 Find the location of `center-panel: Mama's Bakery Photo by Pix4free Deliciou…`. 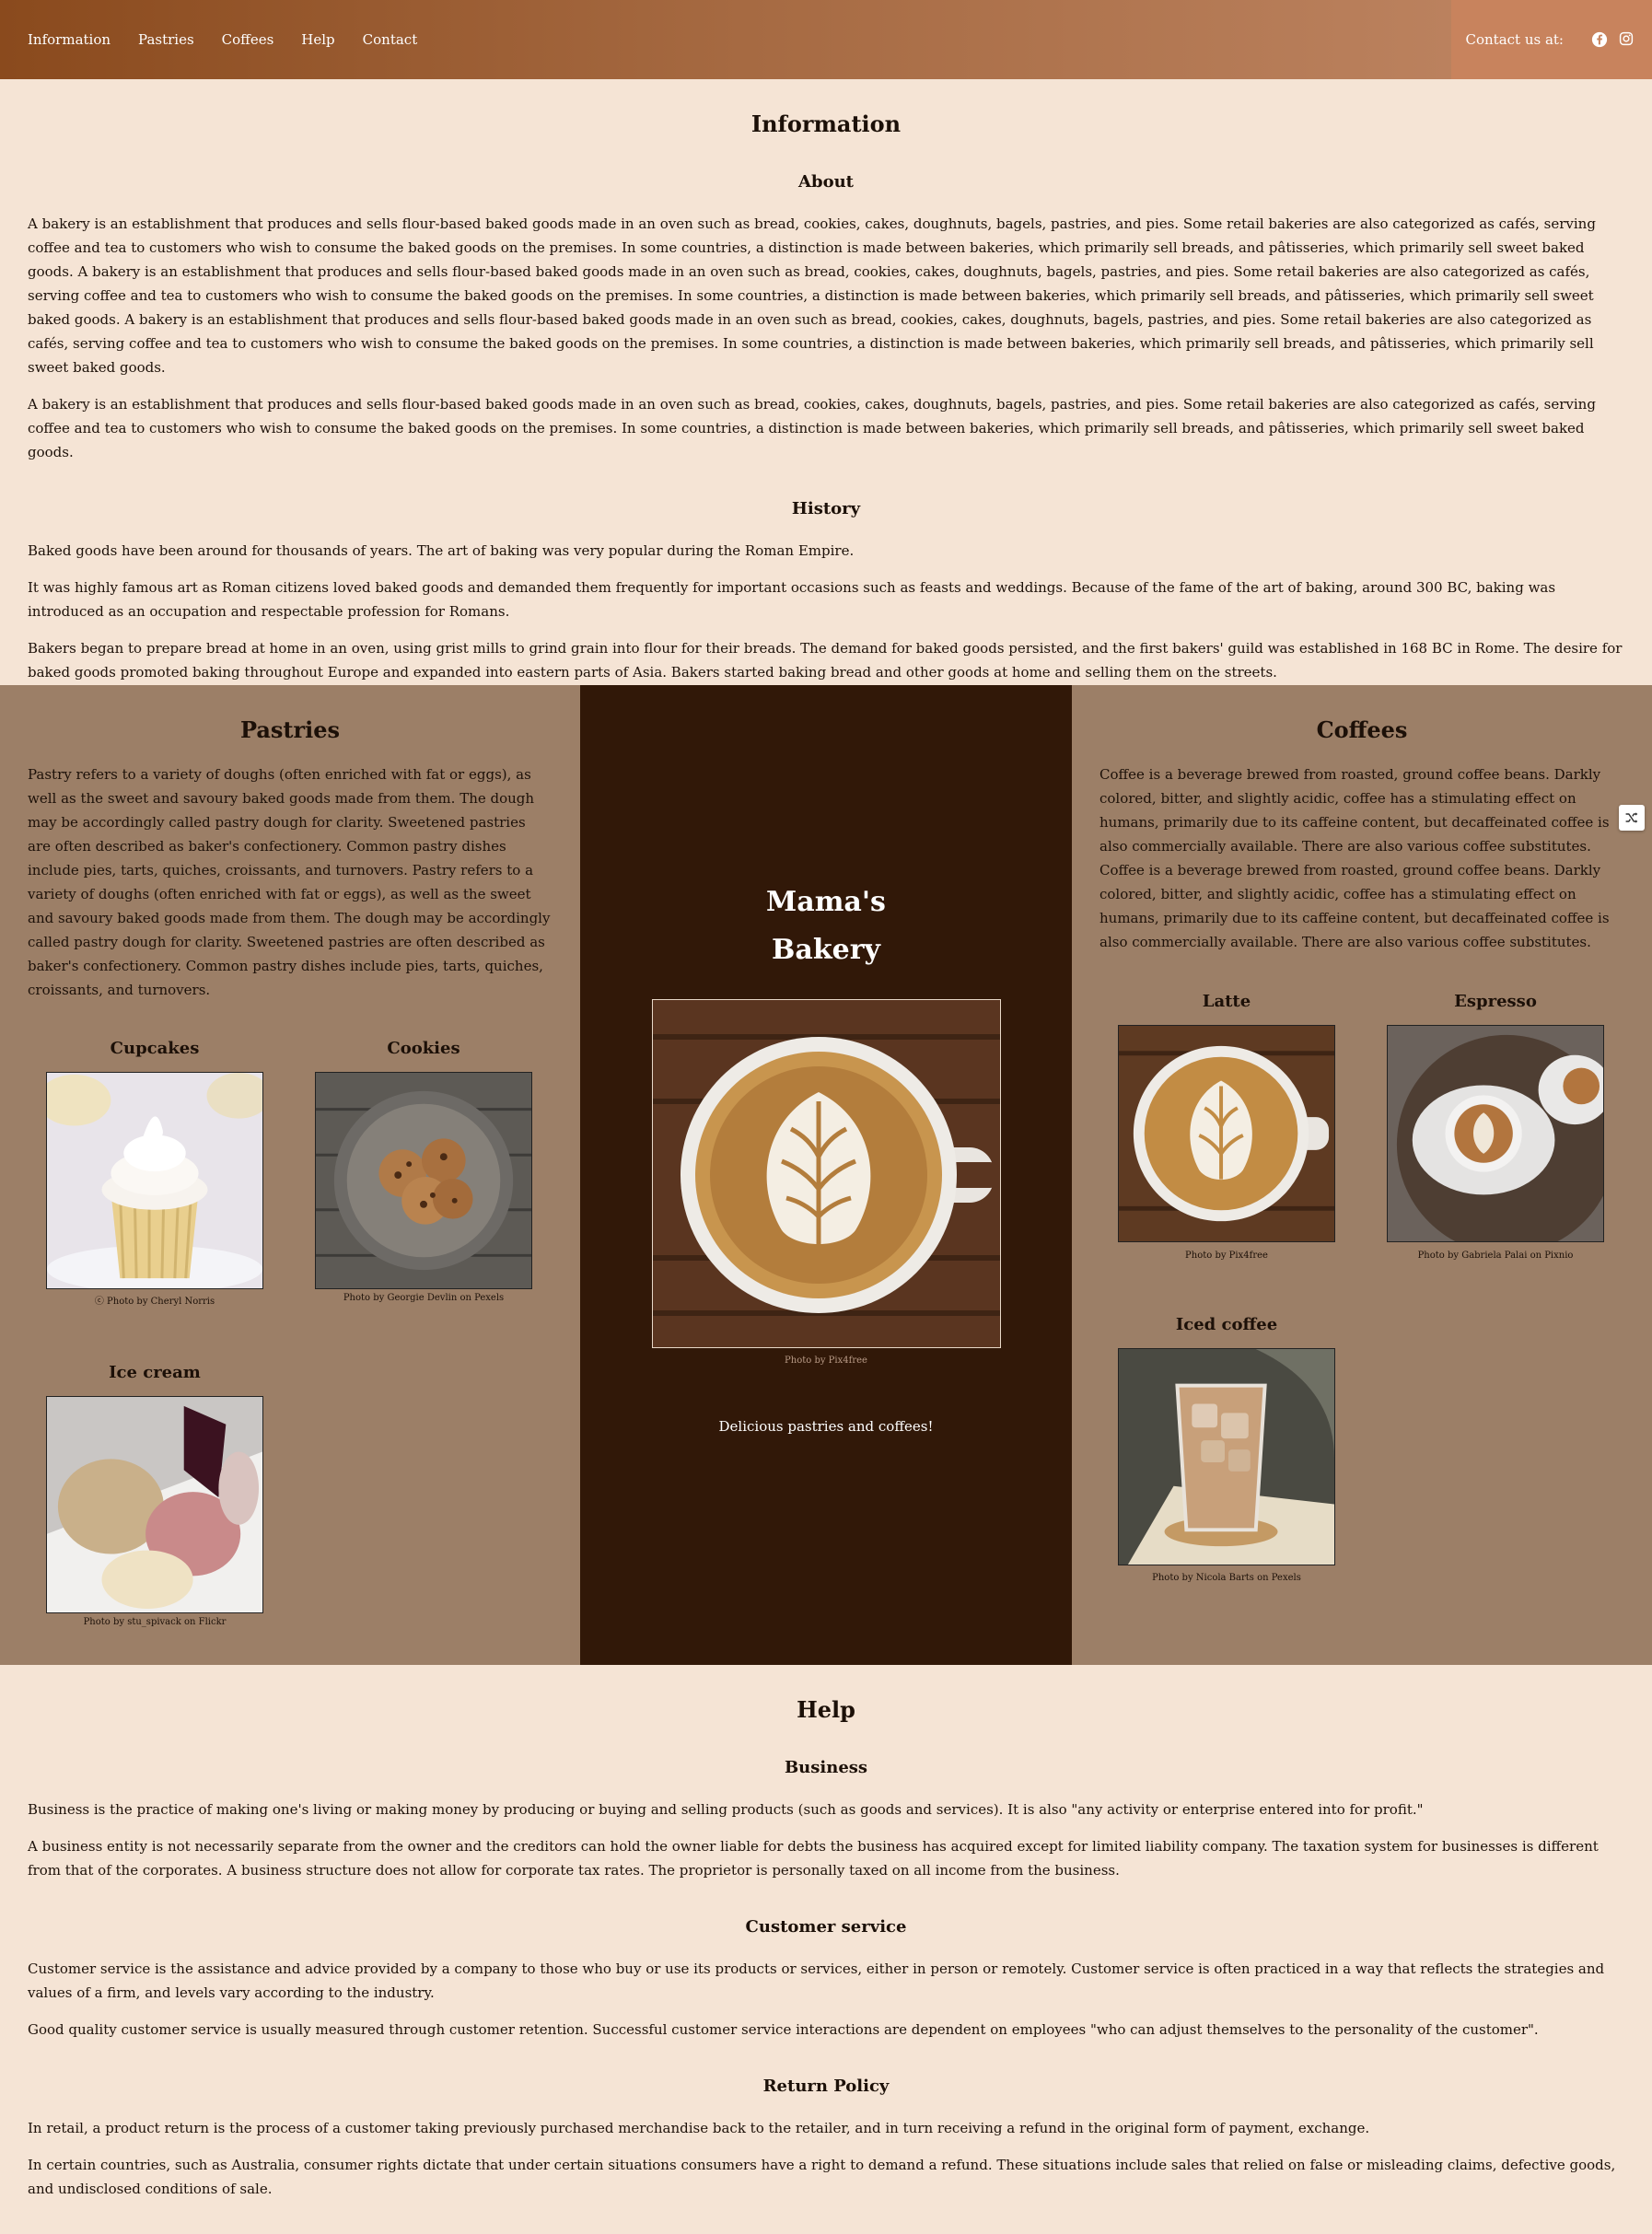

center-panel: Mama's Bakery Photo by Pix4free Deliciou… is located at coordinates (826, 1175).